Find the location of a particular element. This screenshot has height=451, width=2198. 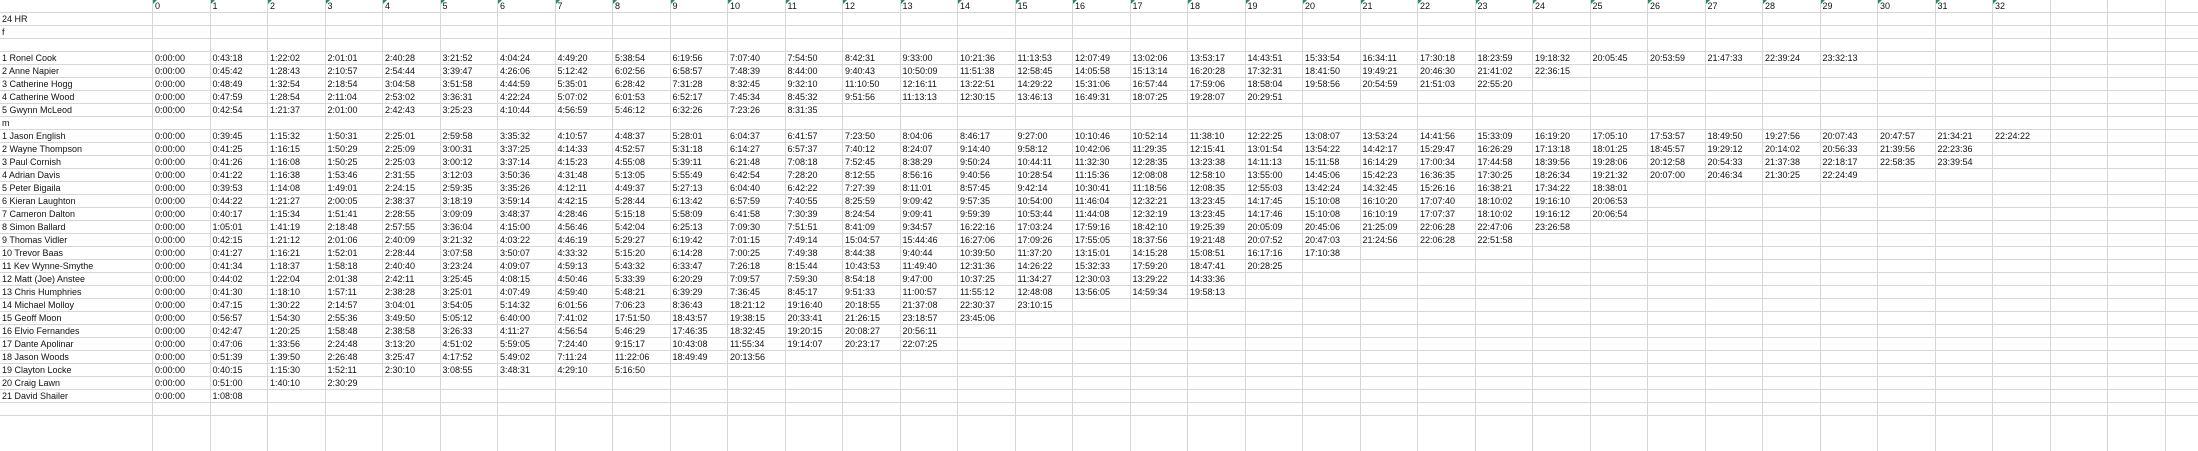

lap-time-cell: 20:07:00 is located at coordinates (1666, 175).